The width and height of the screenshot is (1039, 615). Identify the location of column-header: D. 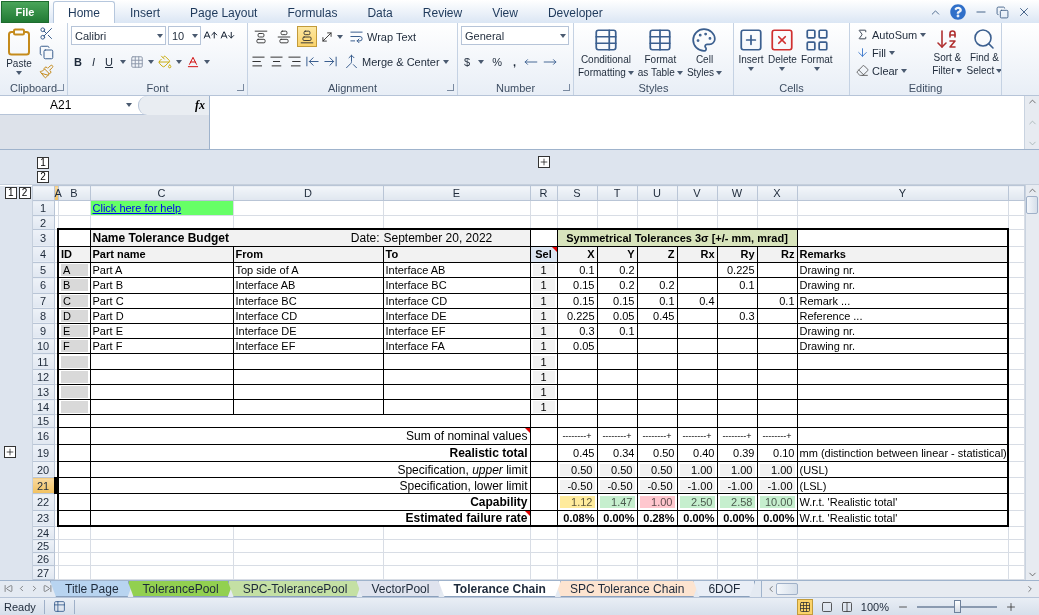
(308, 193).